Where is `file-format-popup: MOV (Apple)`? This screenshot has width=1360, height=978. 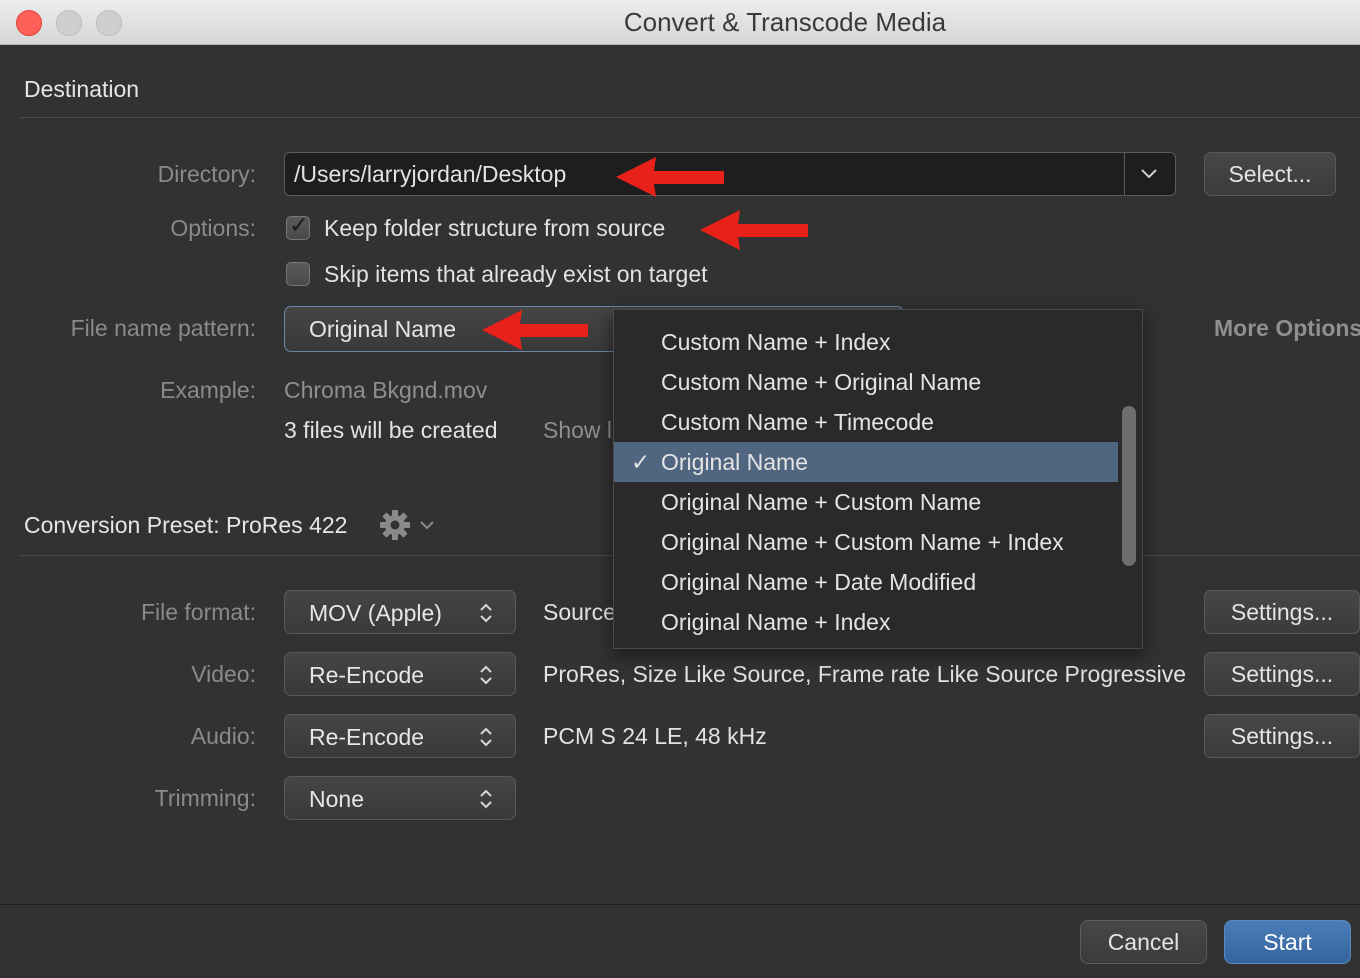 file-format-popup: MOV (Apple) is located at coordinates (400, 612).